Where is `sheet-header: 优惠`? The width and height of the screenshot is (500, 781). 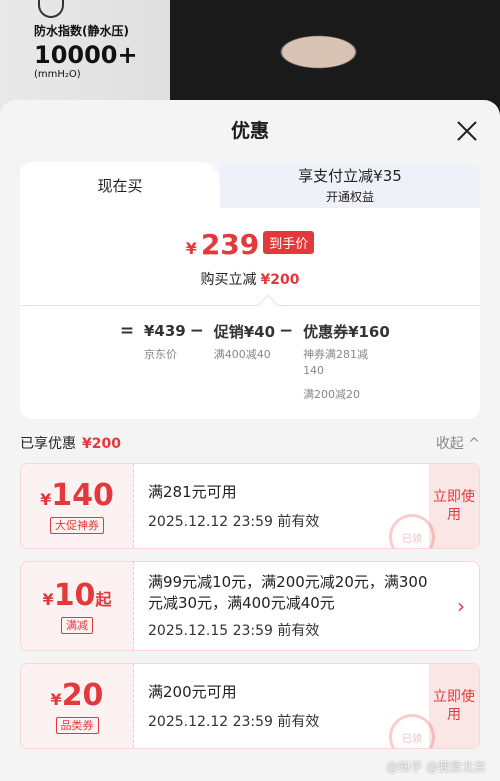 sheet-header: 优惠 is located at coordinates (250, 131).